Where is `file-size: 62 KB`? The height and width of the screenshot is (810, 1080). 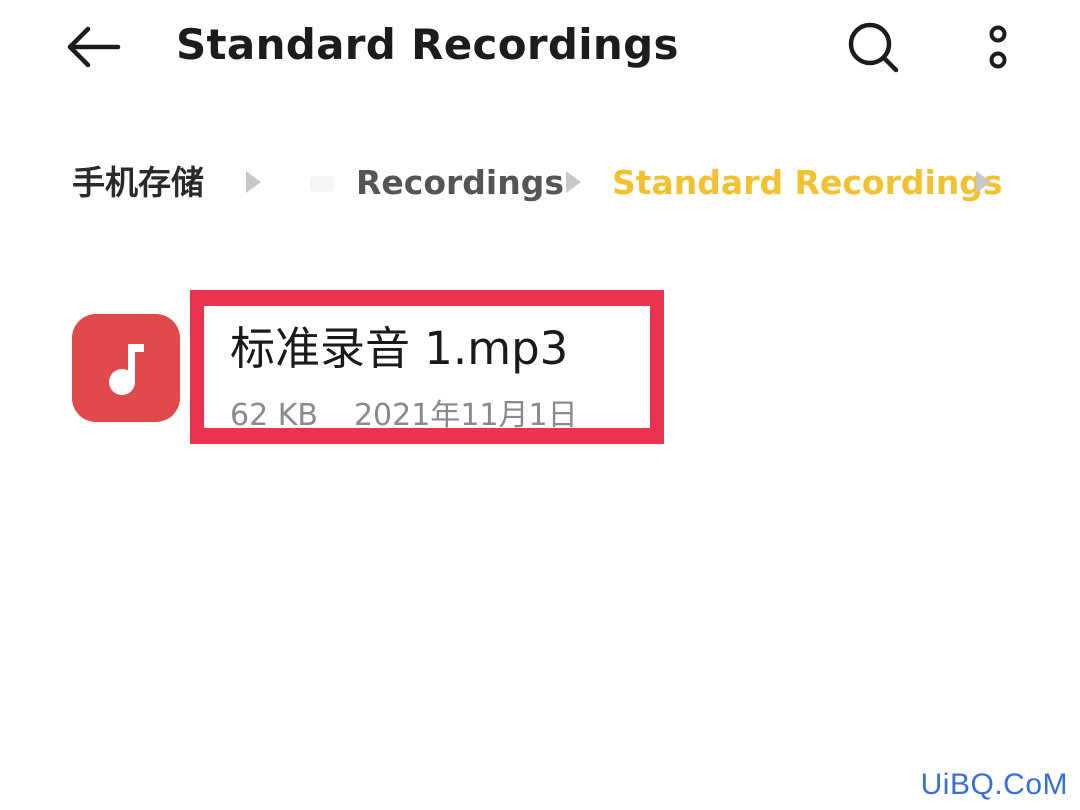
file-size: 62 KB is located at coordinates (274, 415).